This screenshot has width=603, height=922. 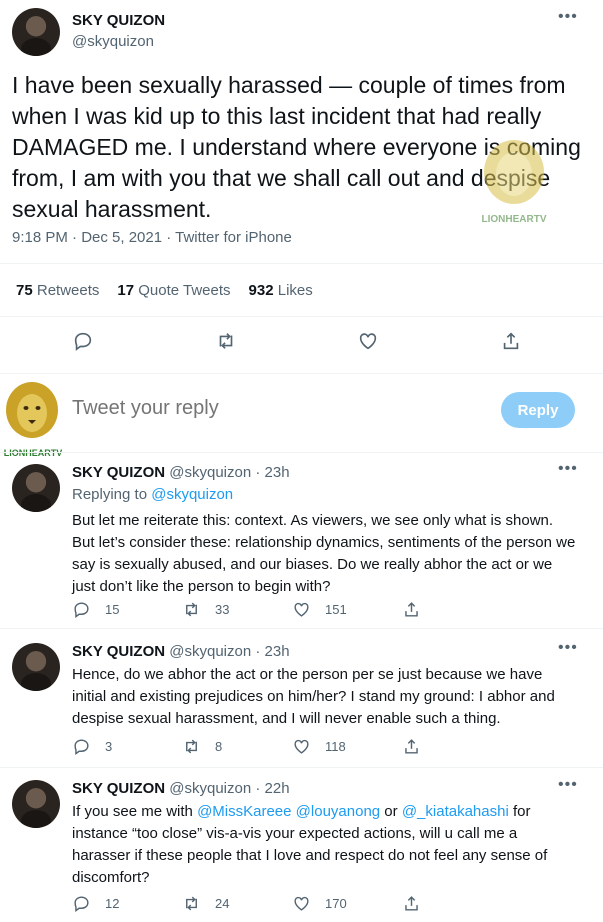 I want to click on reply-actions: 3 8 118, so click(x=287, y=746).